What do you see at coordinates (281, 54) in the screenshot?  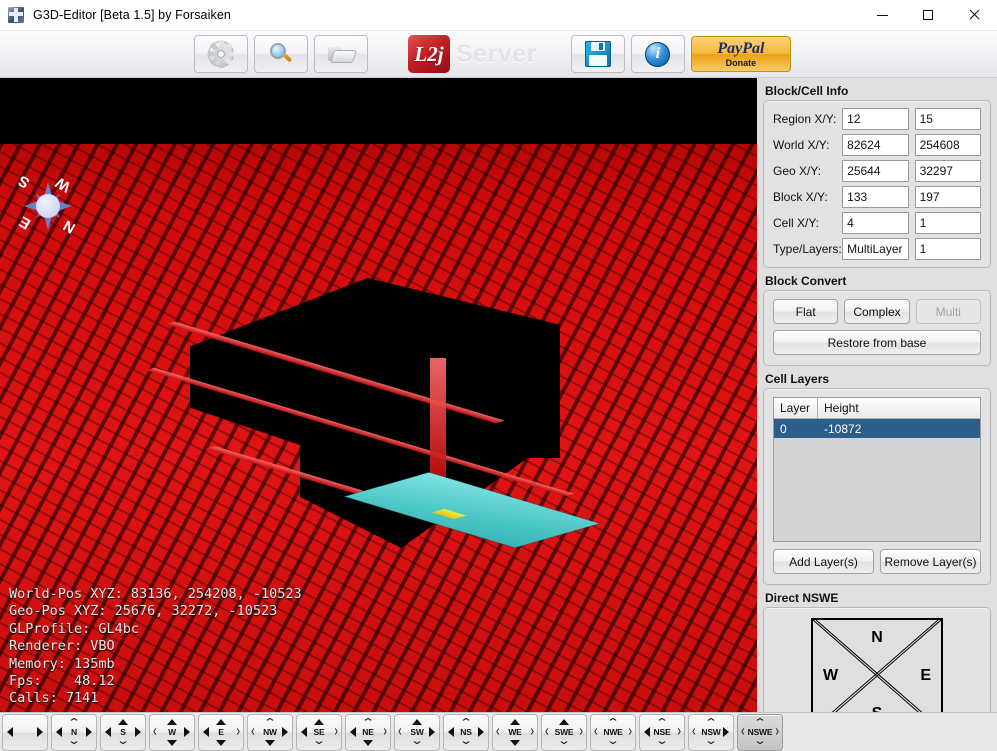 I see `search-button` at bounding box center [281, 54].